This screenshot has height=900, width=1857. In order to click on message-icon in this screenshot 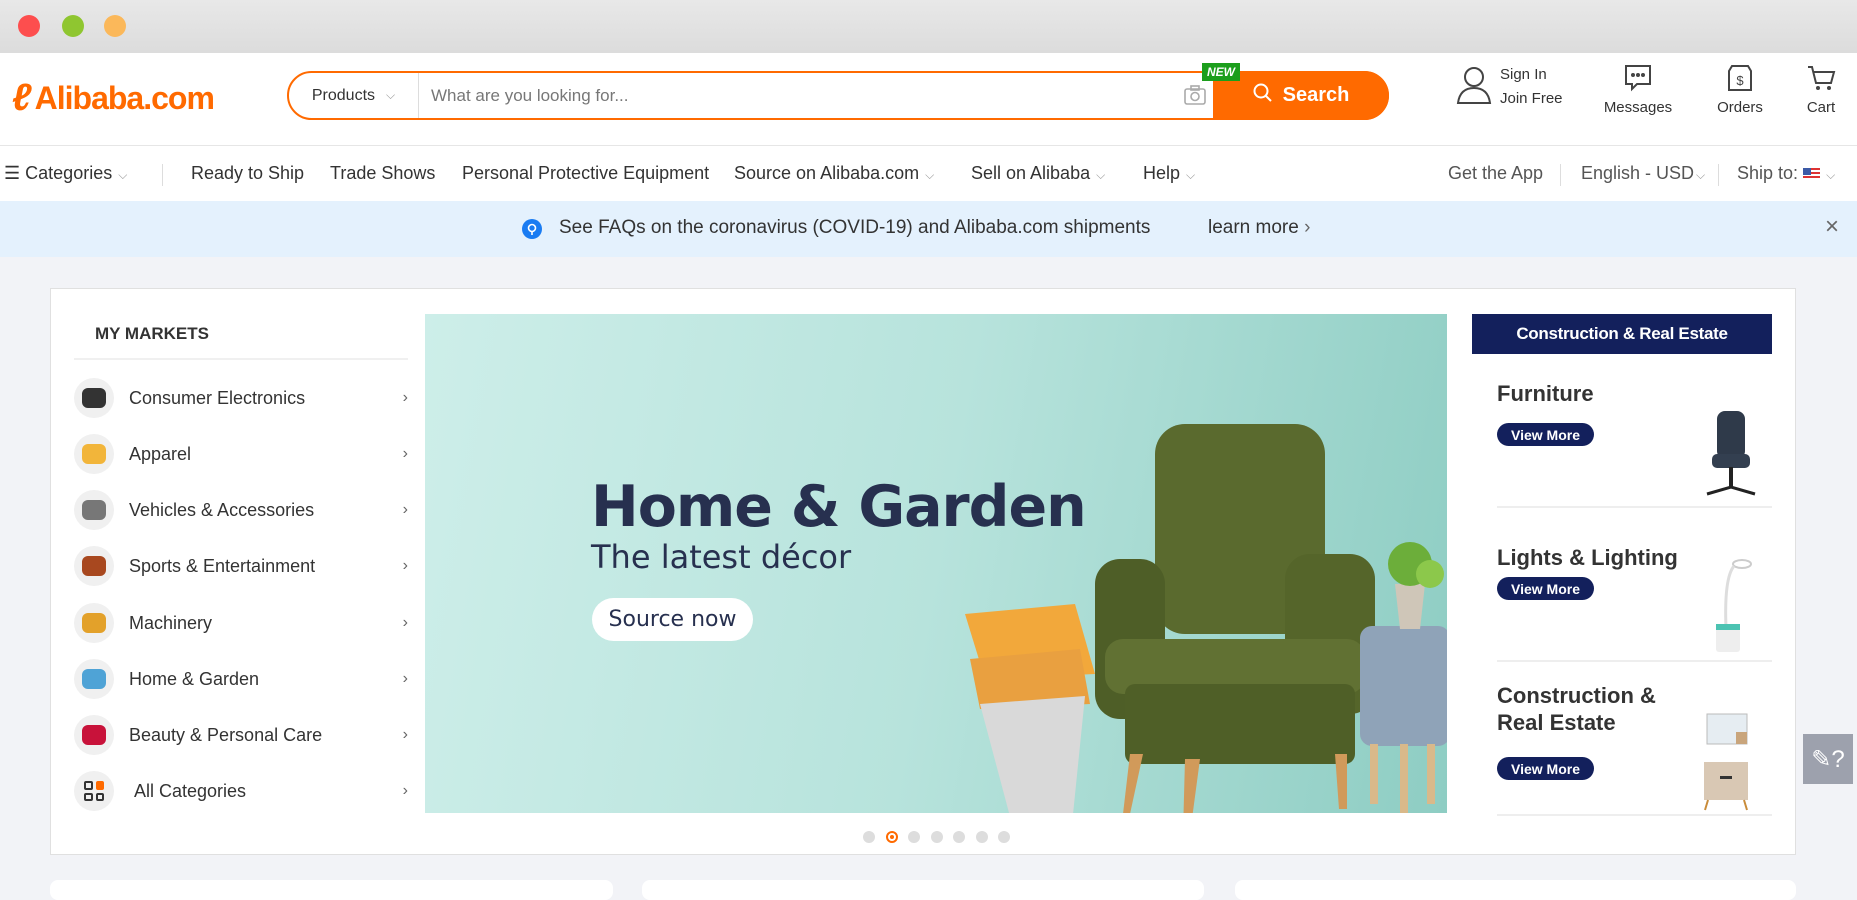, I will do `click(1638, 81)`.